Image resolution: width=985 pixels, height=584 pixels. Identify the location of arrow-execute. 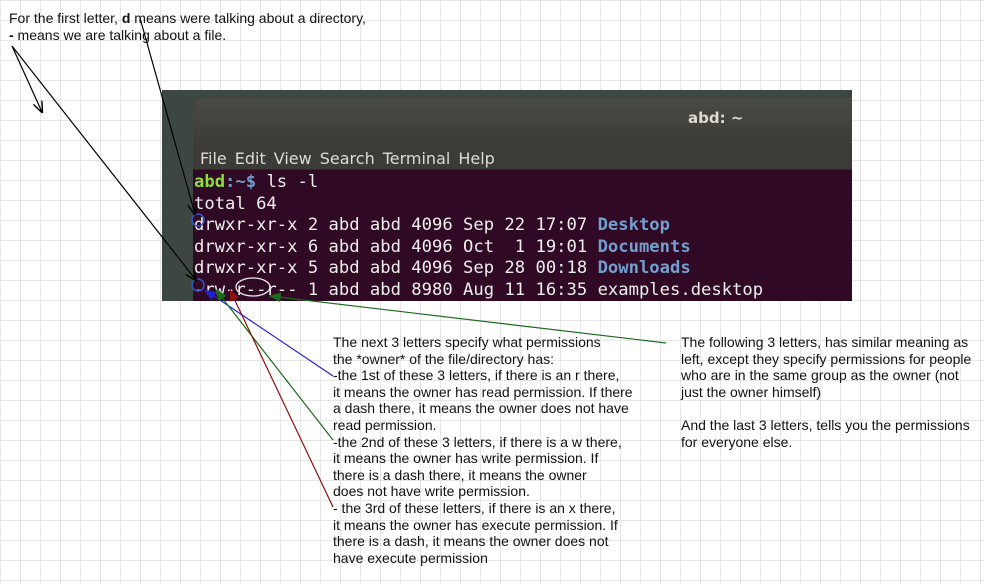
(281, 398).